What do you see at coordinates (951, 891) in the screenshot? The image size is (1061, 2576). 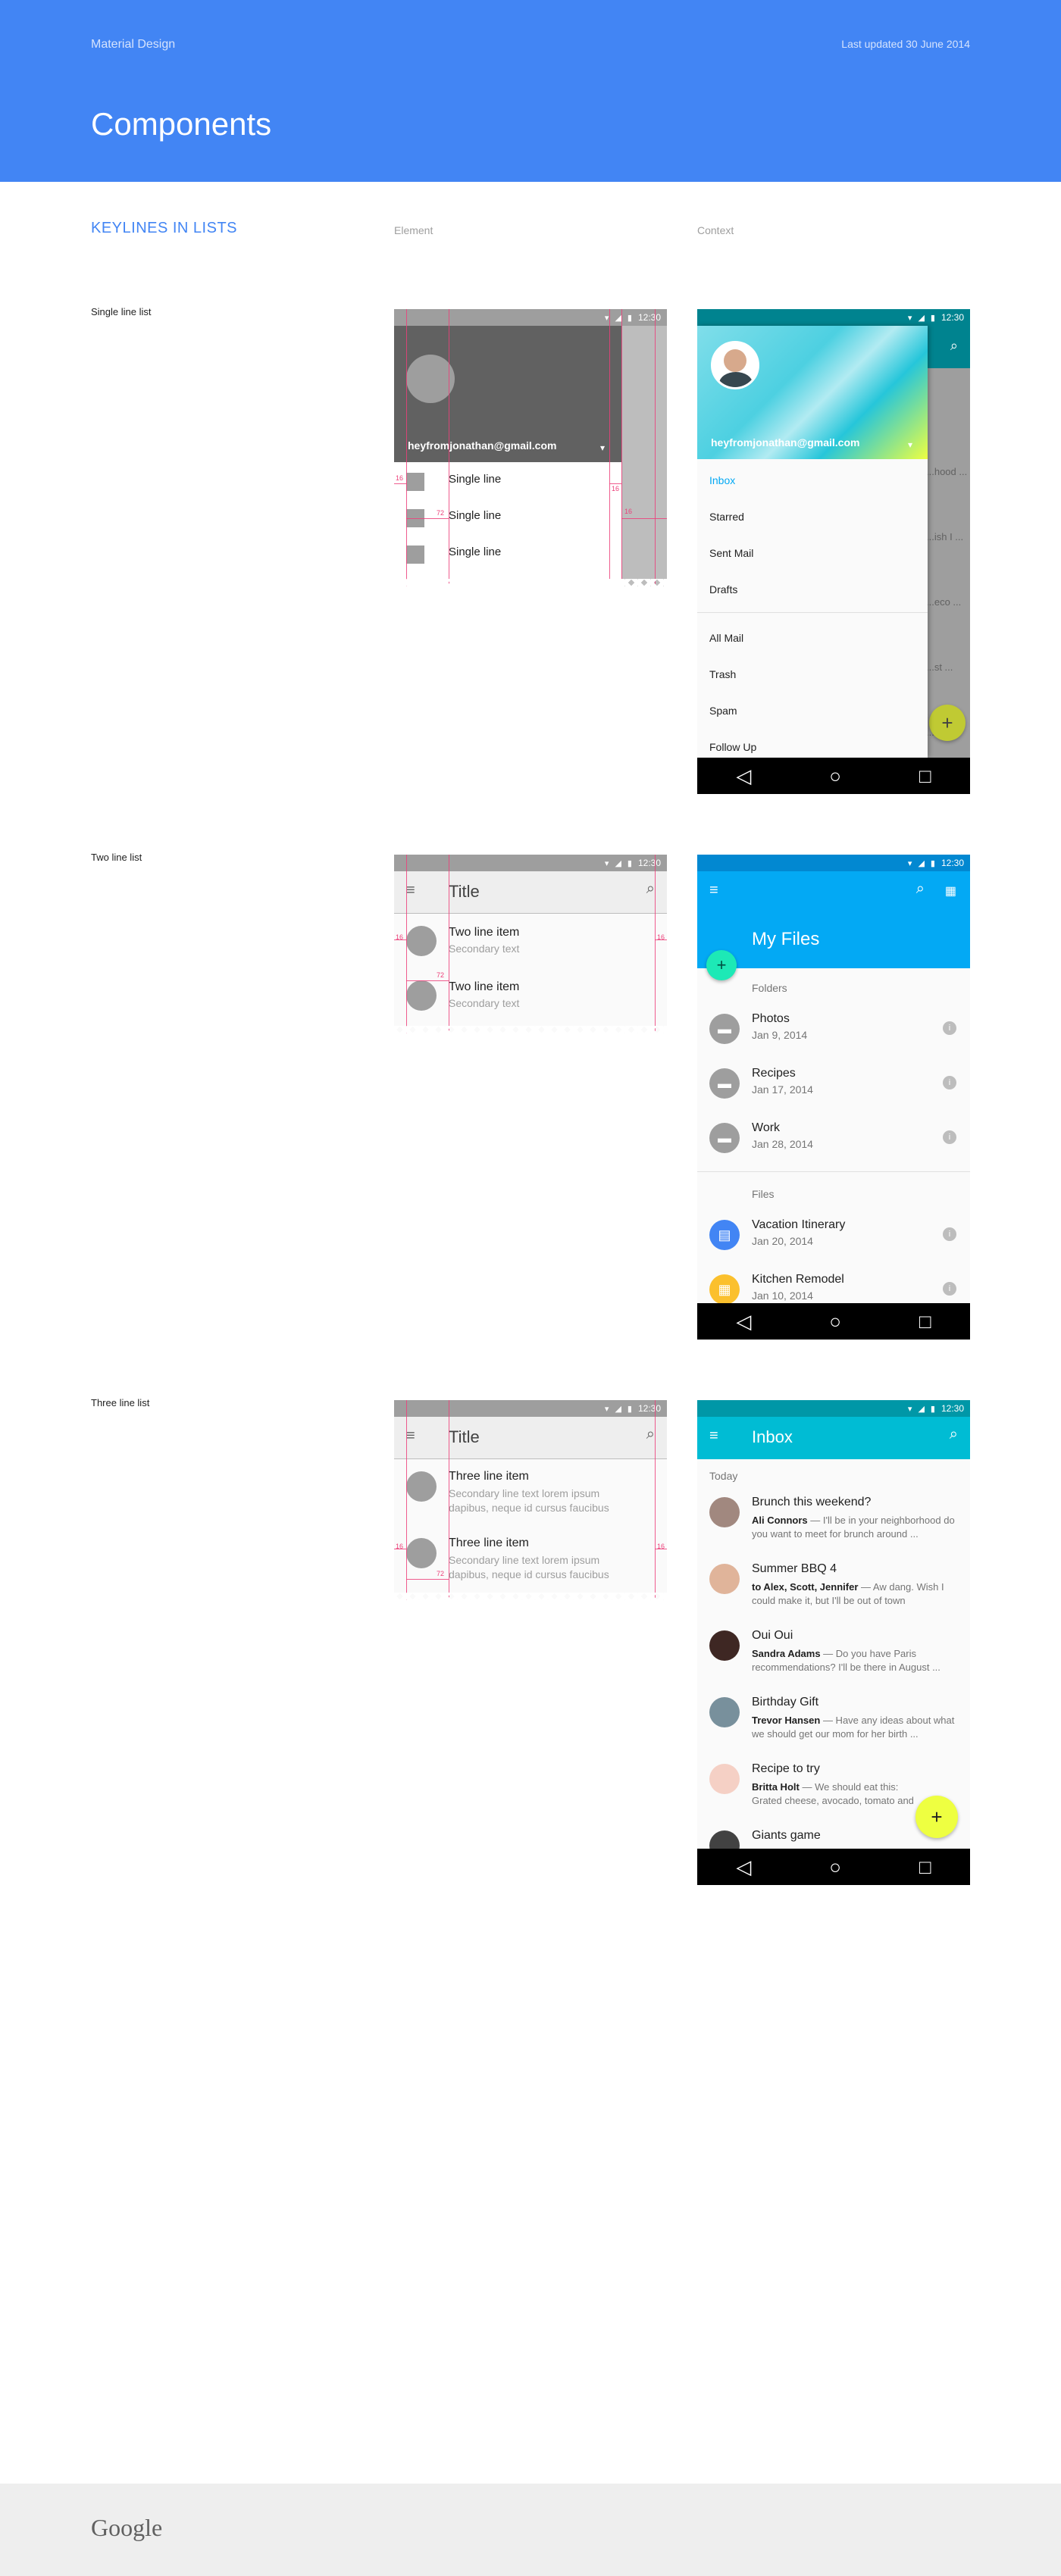 I see `grid-view-icon: ▦` at bounding box center [951, 891].